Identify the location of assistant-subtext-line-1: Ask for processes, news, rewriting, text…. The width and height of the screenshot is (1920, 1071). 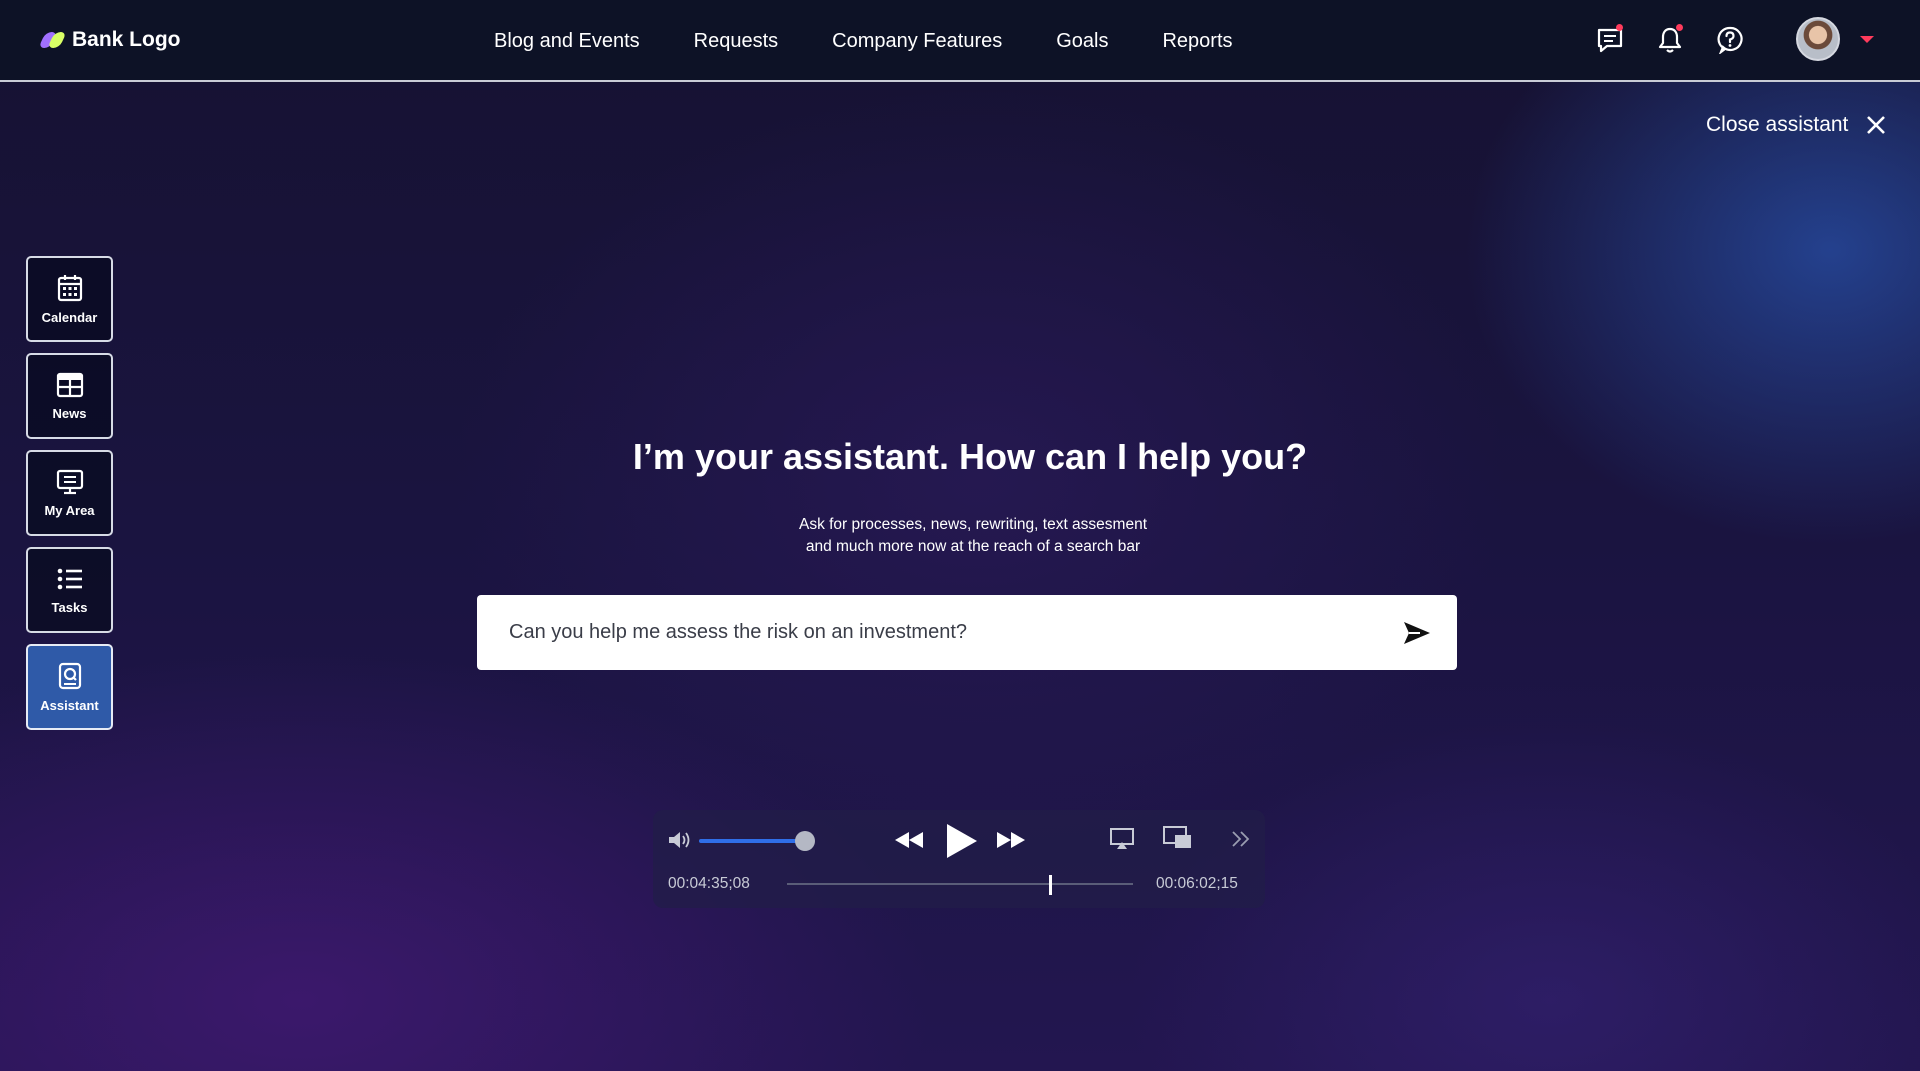
(973, 524).